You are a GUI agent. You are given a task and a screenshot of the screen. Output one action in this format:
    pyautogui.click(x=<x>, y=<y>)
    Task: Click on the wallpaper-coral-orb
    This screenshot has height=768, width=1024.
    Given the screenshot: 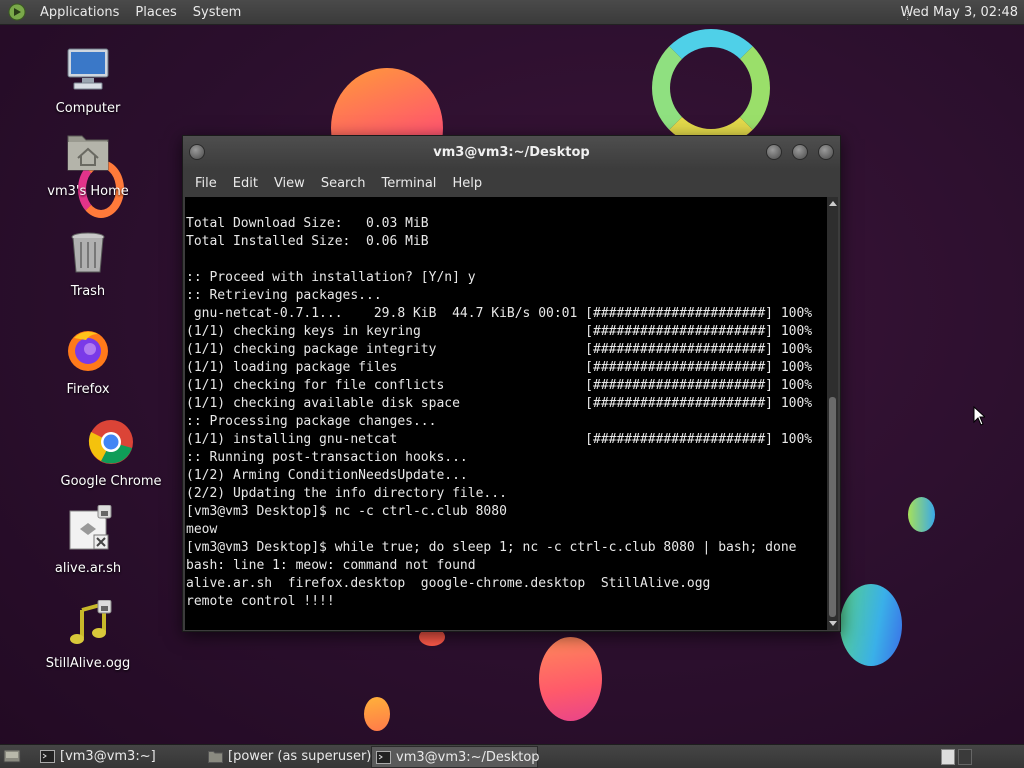 What is the action you would take?
    pyautogui.click(x=570, y=679)
    